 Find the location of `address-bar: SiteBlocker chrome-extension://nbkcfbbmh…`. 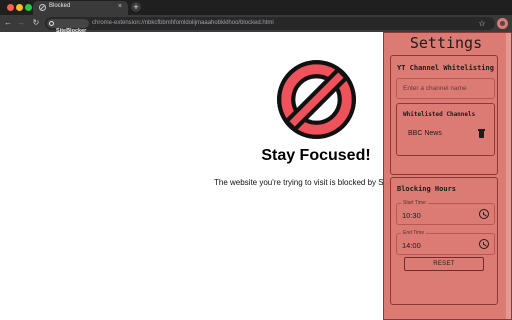

address-bar: SiteBlocker chrome-extension://nbkcfbbmh… is located at coordinates (270, 25).